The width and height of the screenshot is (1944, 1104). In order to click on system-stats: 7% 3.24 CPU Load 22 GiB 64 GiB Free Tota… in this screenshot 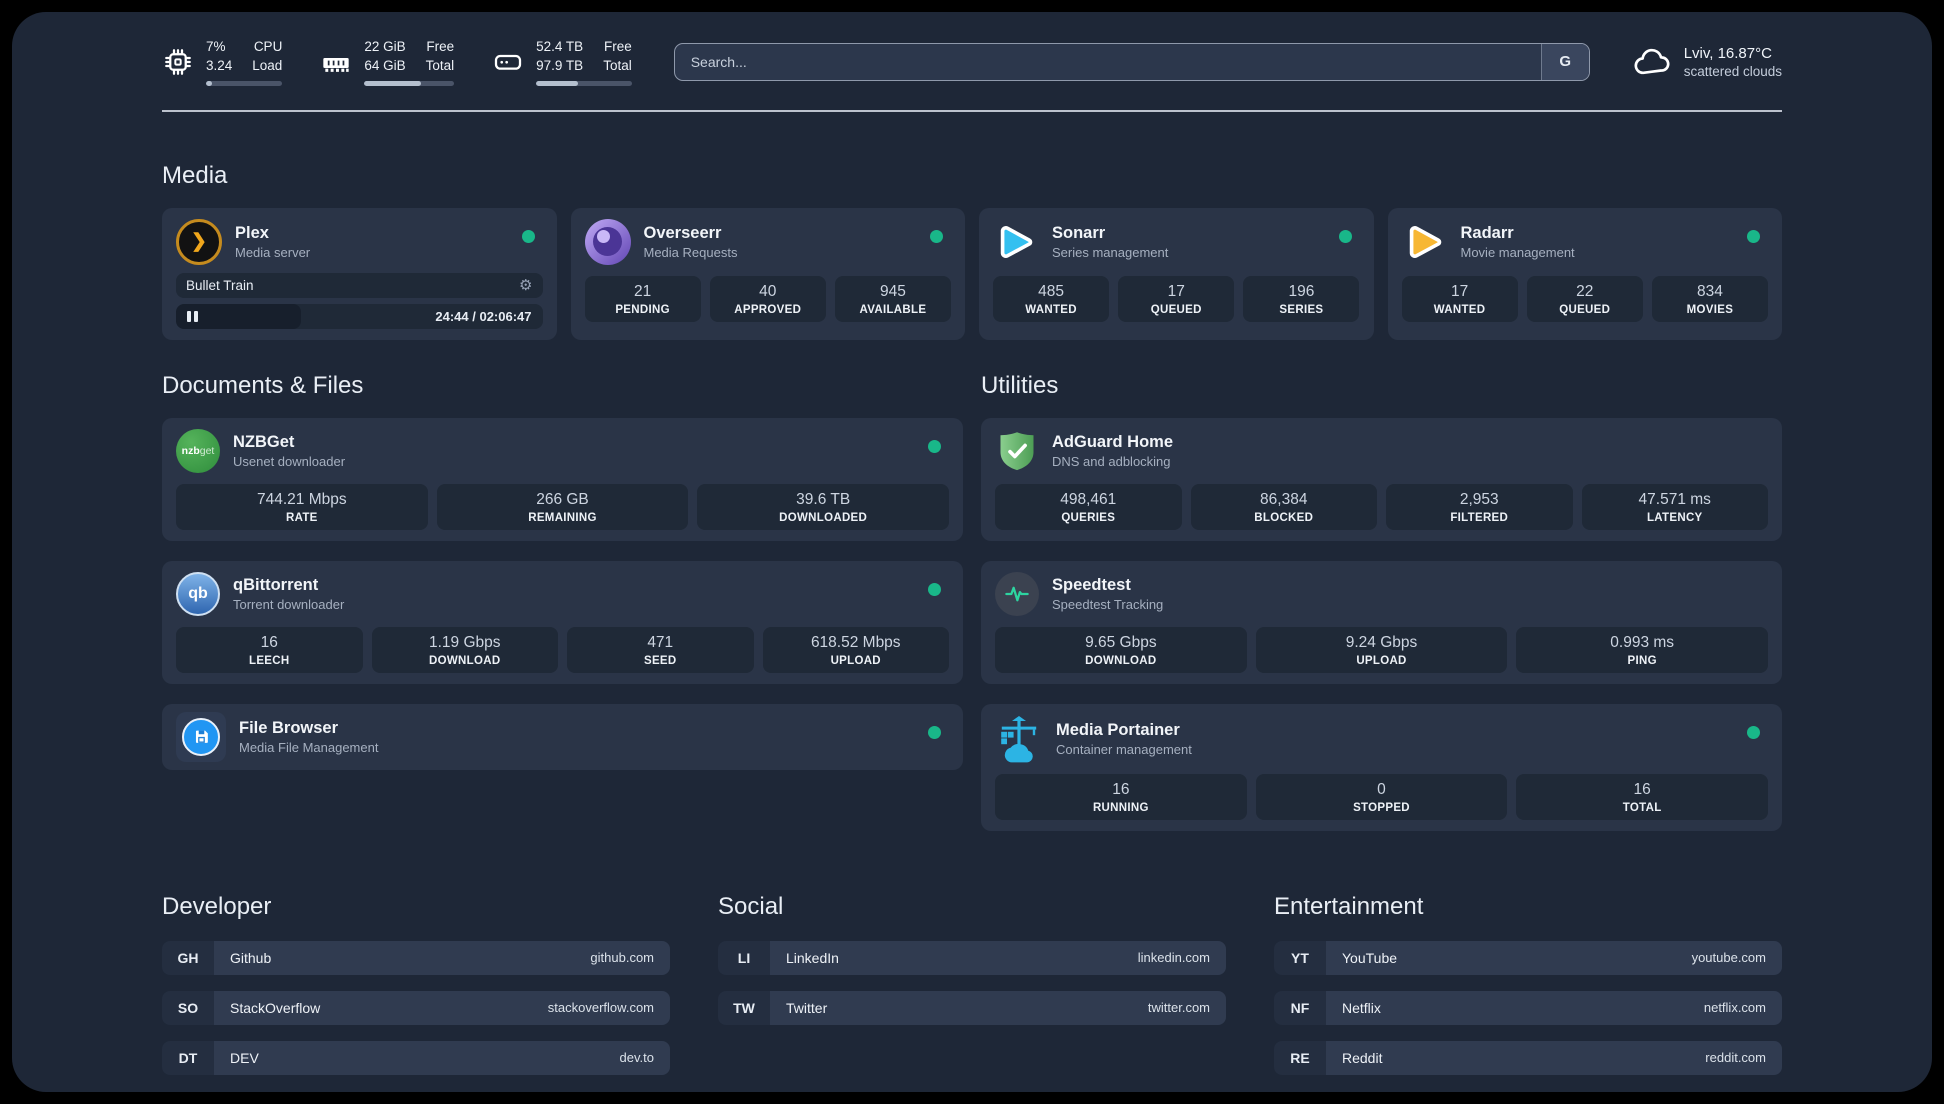, I will do `click(397, 62)`.